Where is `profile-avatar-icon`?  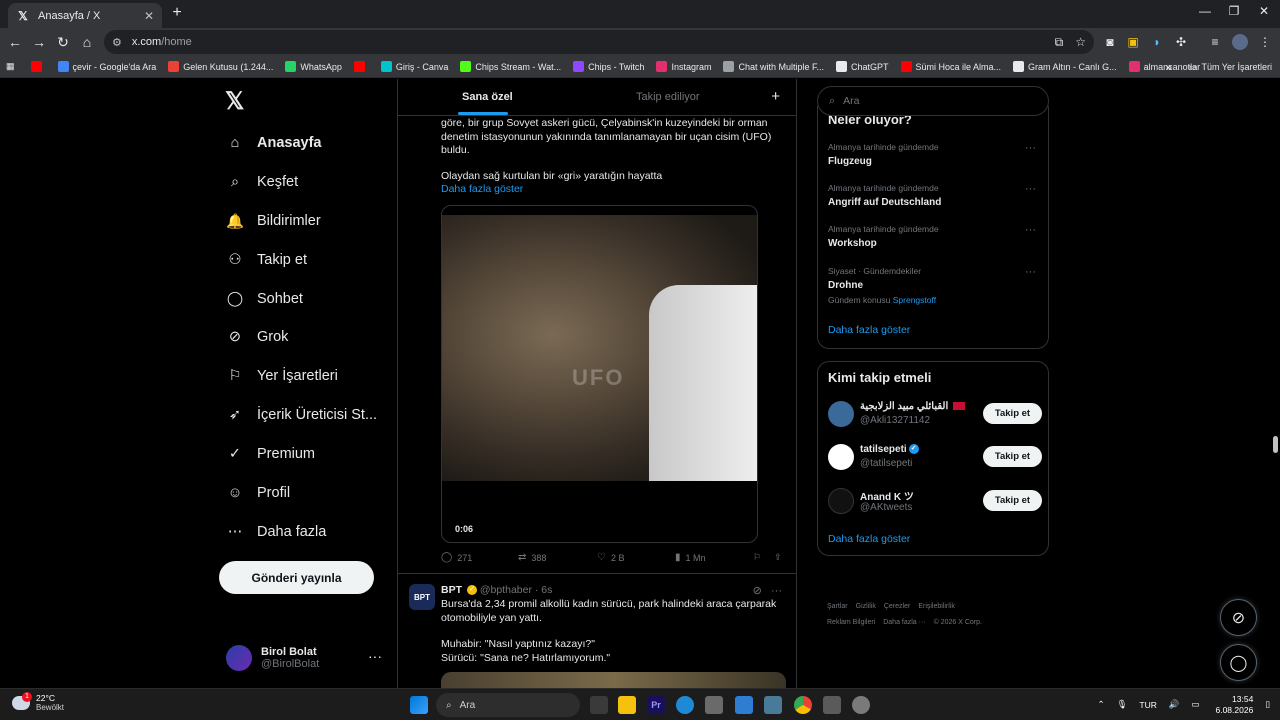 profile-avatar-icon is located at coordinates (1240, 42).